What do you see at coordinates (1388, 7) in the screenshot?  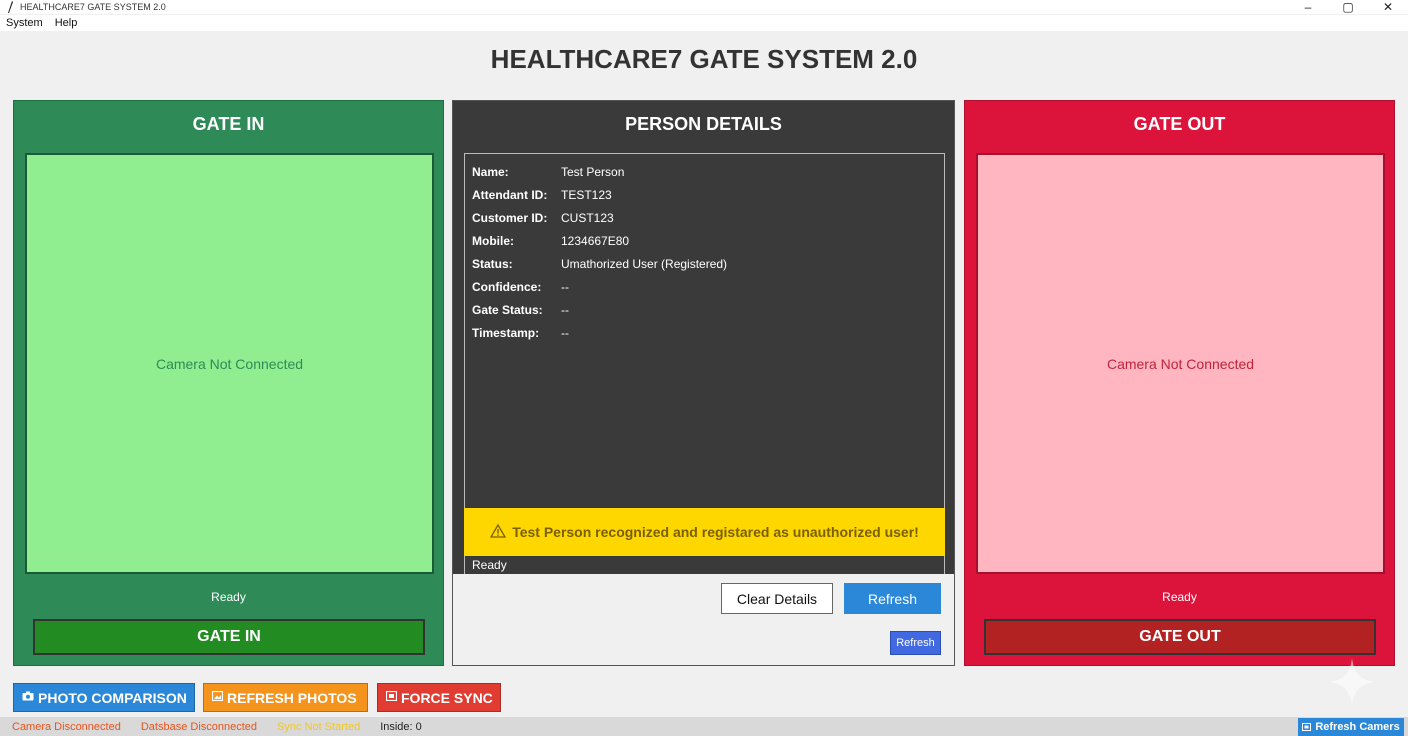 I see `close-button: ✕` at bounding box center [1388, 7].